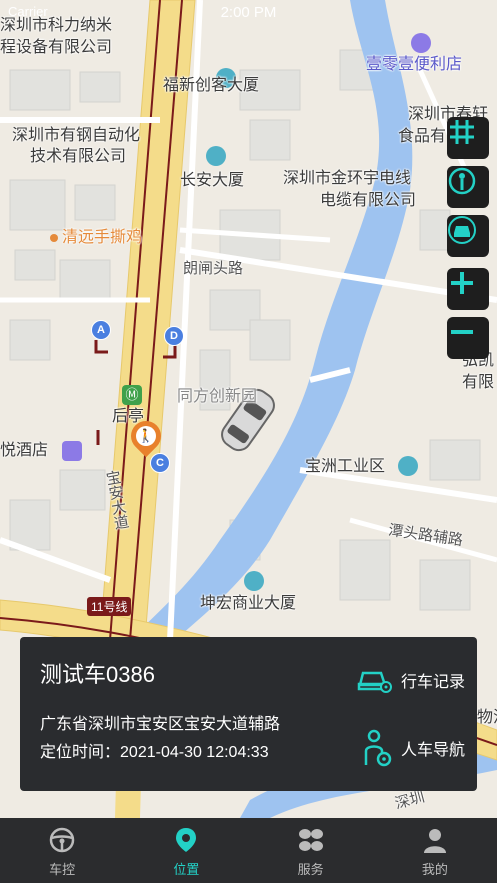  Describe the element at coordinates (76, 135) in the screenshot. I see `map-label: 深圳市有钢自动化` at that location.